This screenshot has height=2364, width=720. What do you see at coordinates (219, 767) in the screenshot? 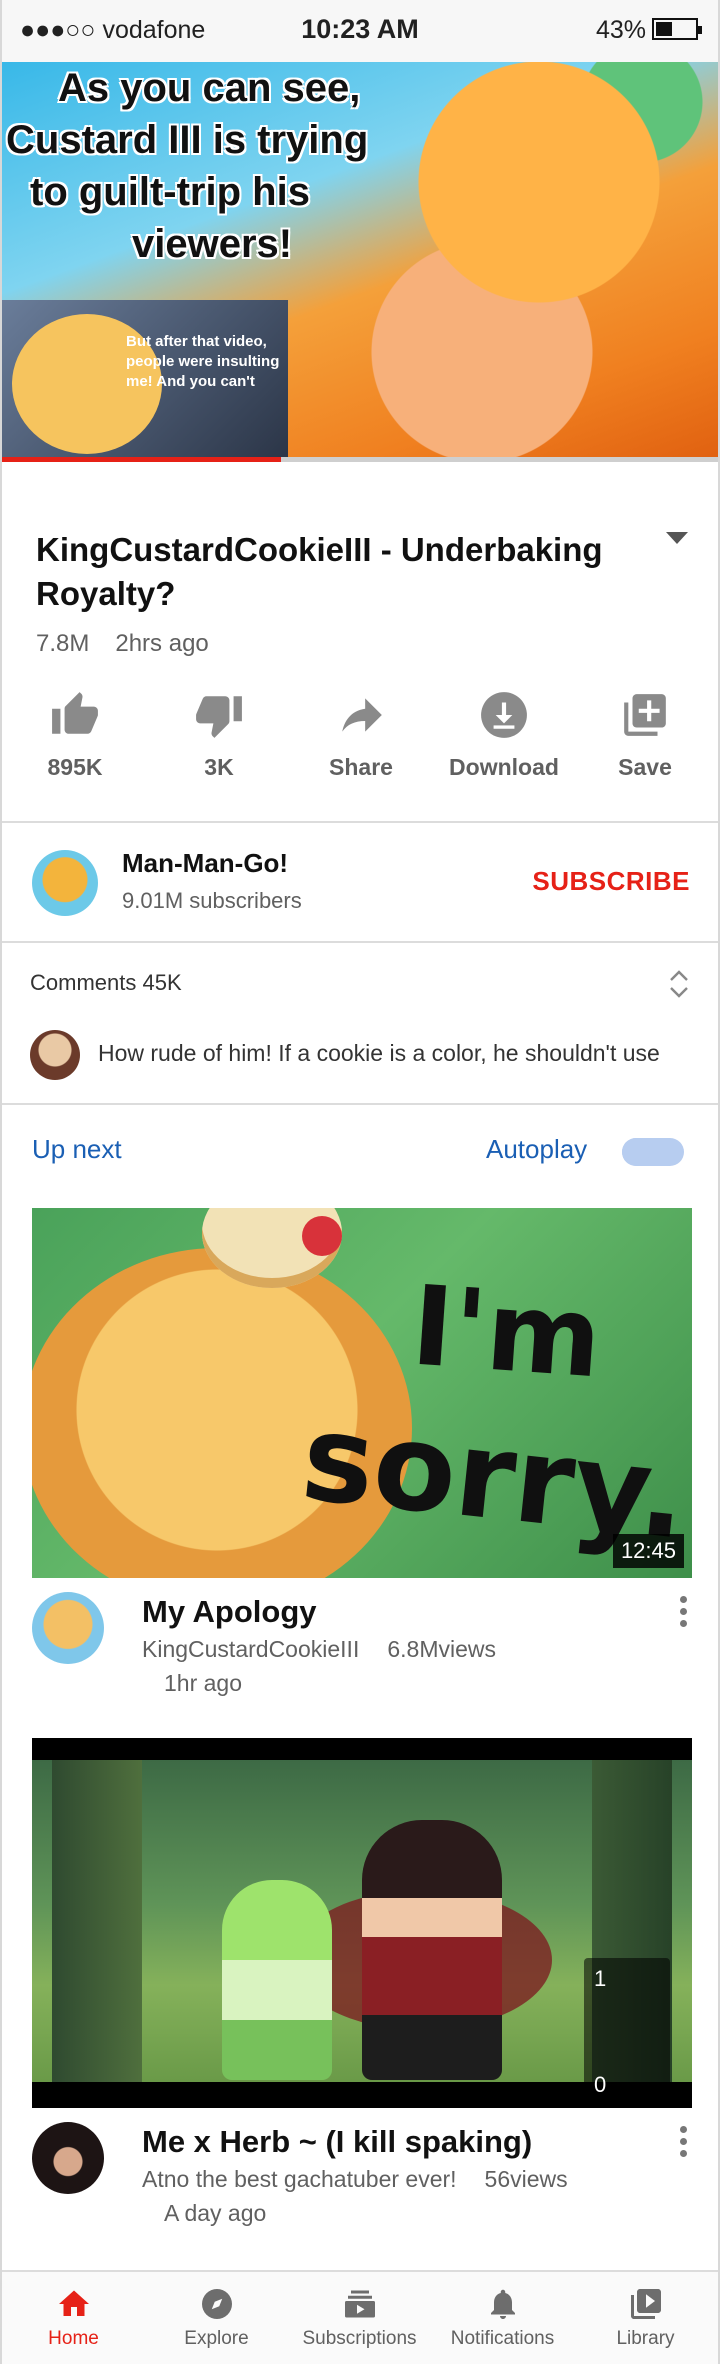
I see `dislike-count: 3K` at bounding box center [219, 767].